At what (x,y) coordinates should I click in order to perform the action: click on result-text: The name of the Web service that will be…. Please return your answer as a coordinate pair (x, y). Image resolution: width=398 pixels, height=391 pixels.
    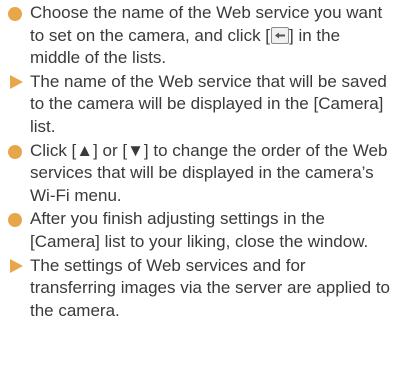
    Looking at the image, I should click on (208, 103).